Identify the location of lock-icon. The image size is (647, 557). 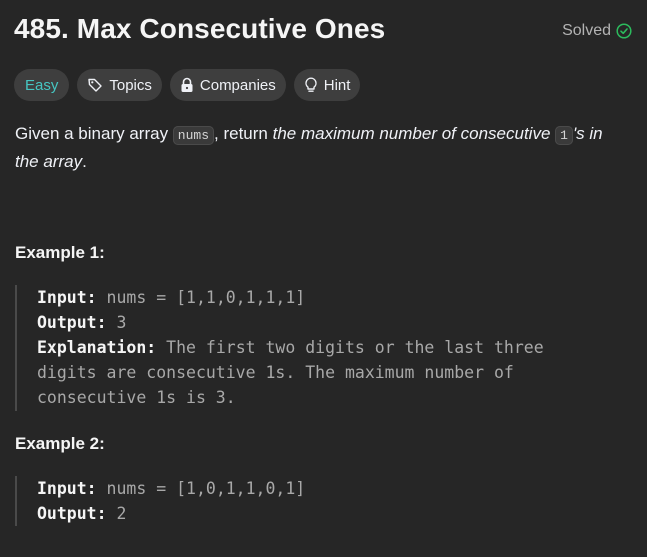
(187, 84).